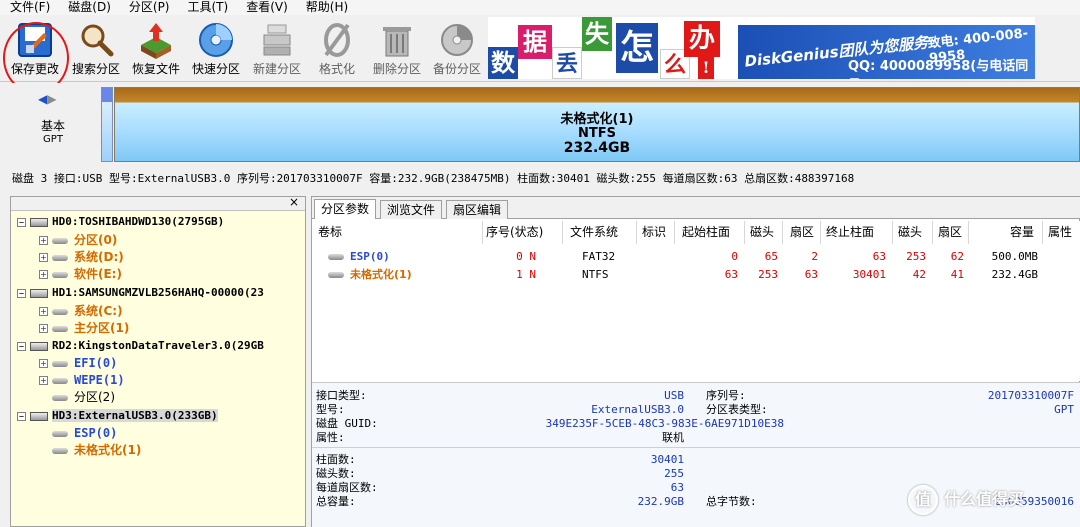  What do you see at coordinates (457, 40) in the screenshot?
I see `backup-disc-icon` at bounding box center [457, 40].